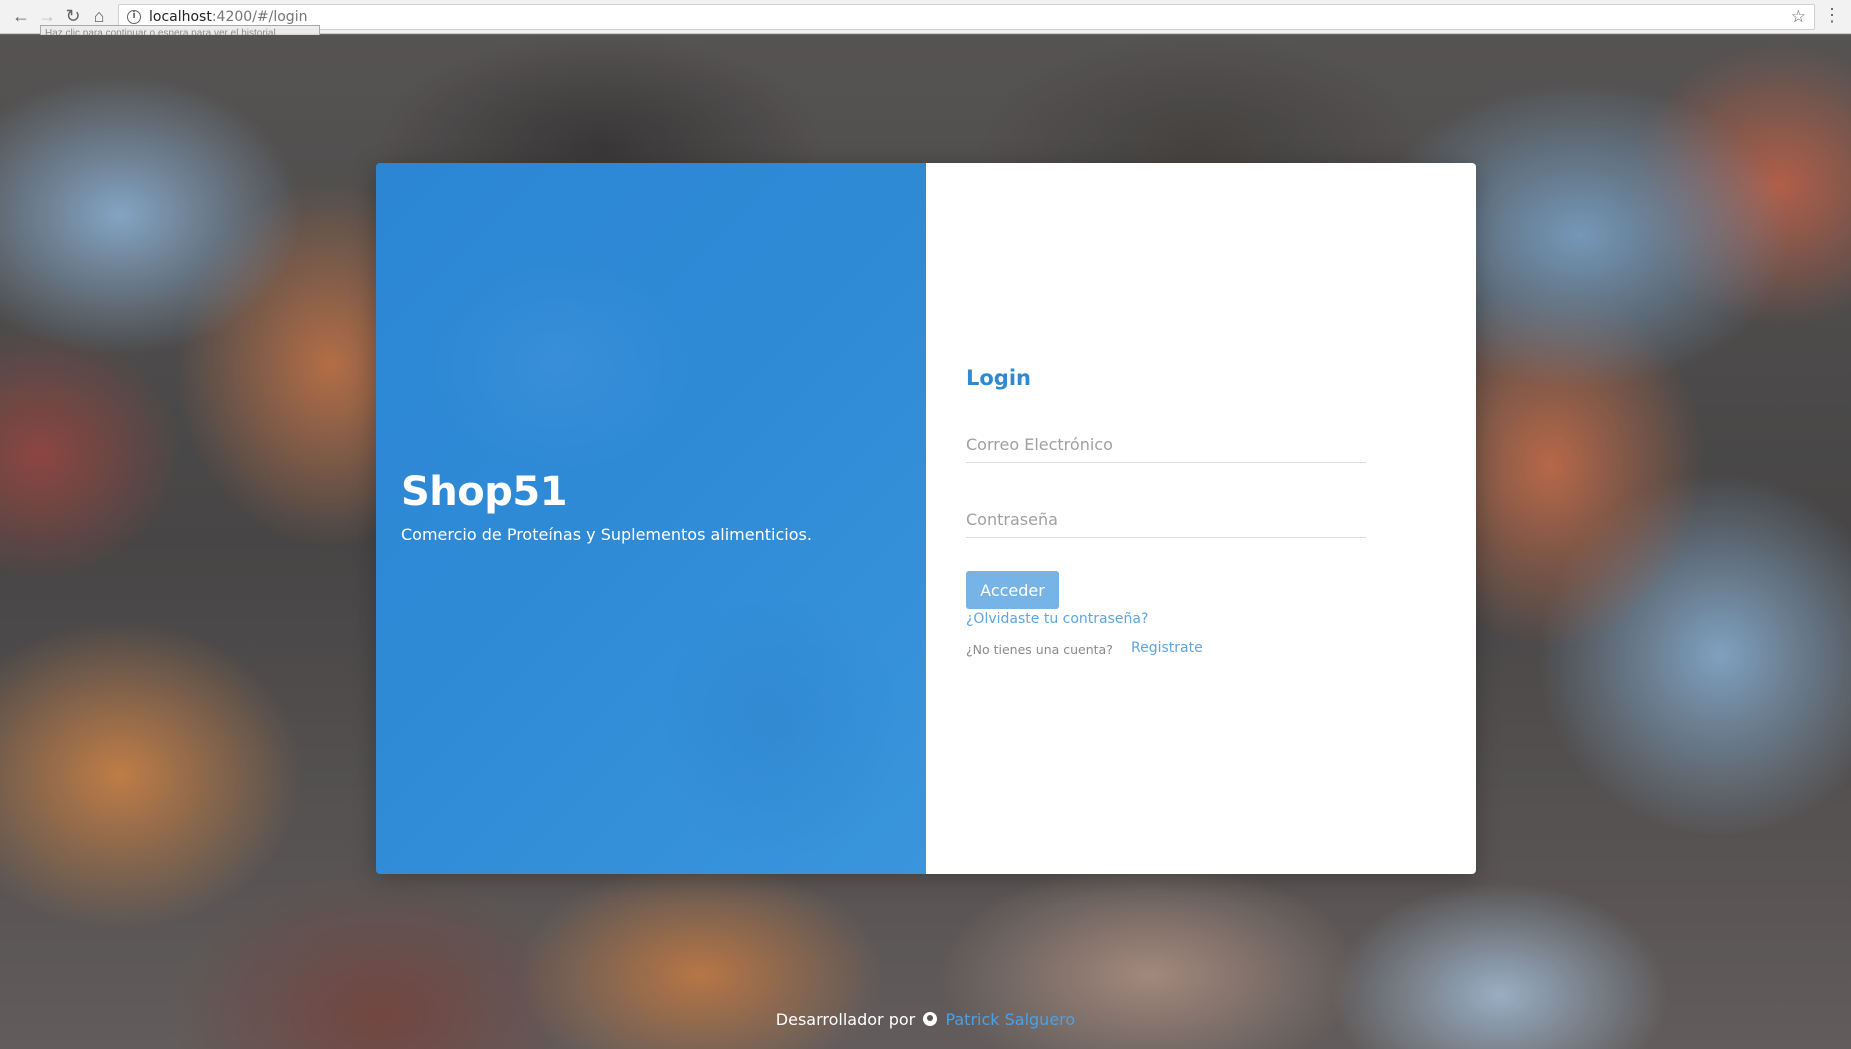  I want to click on no-account-label: ¿No tienes una cuenta?, so click(1039, 649).